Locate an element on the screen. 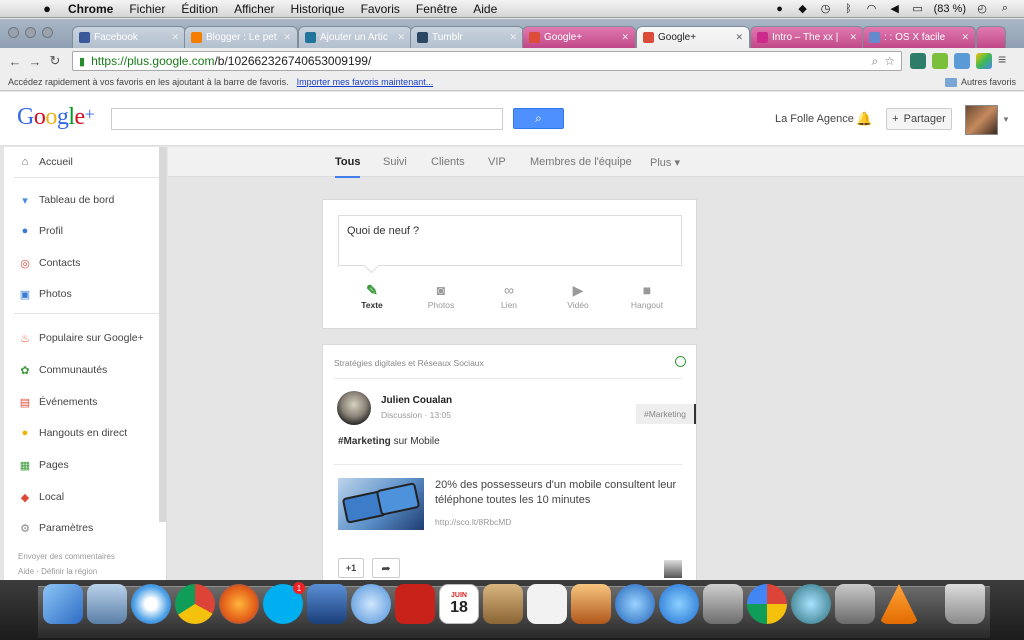 This screenshot has height=640, width=1024. chrome-icon is located at coordinates (195, 604).